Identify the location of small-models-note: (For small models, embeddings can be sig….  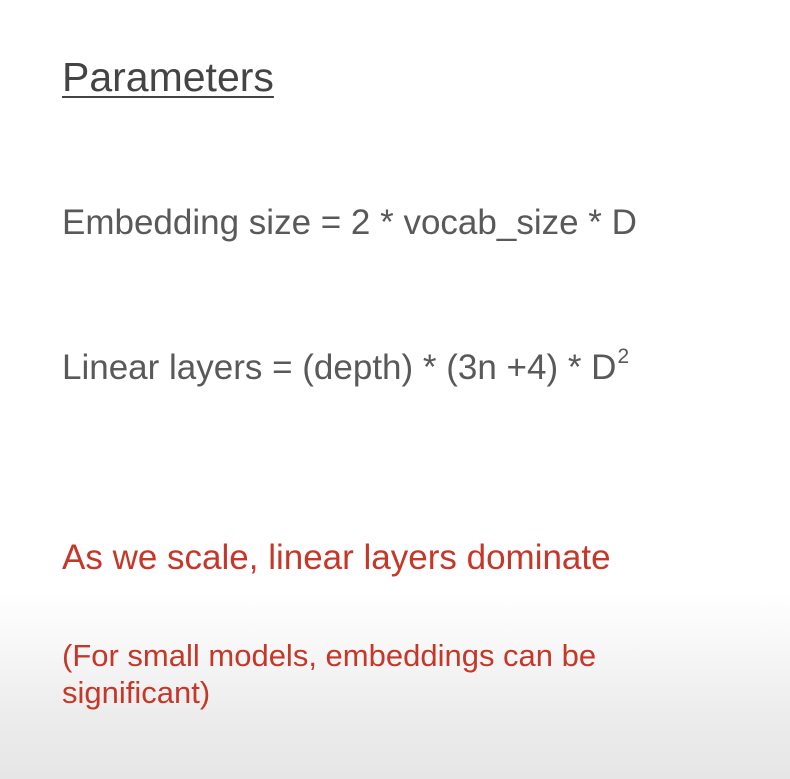
(329, 674).